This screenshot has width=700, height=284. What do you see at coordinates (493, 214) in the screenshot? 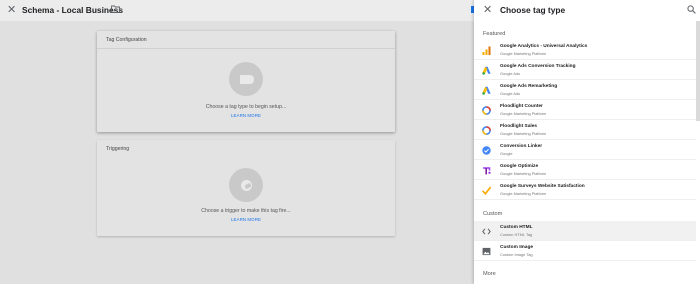
I see `custom-section-label: Custom` at bounding box center [493, 214].